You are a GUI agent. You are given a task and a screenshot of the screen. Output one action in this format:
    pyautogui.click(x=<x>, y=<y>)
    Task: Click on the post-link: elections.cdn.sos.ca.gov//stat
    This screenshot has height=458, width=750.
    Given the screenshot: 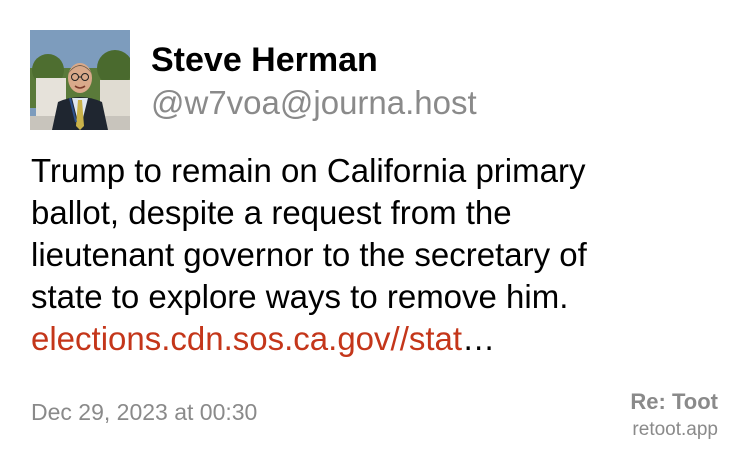 What is the action you would take?
    pyautogui.click(x=246, y=338)
    